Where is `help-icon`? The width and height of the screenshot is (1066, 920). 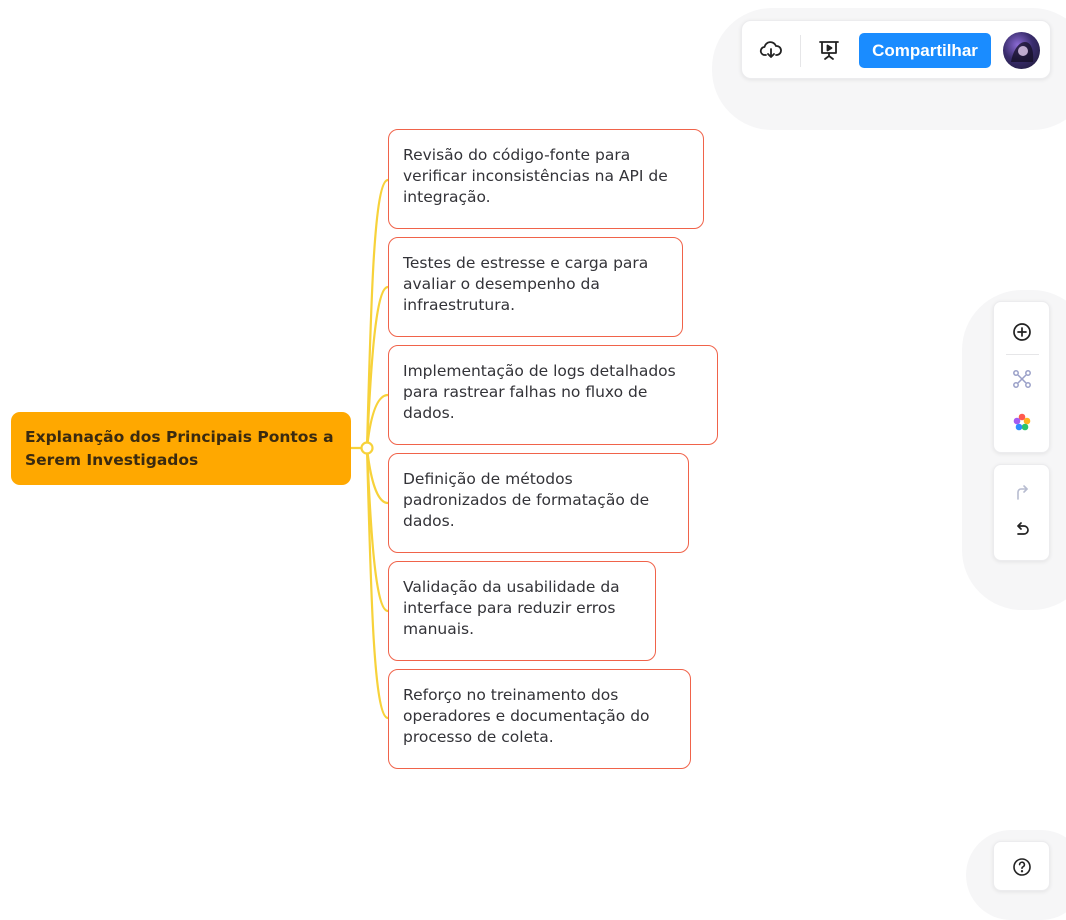 help-icon is located at coordinates (1022, 867).